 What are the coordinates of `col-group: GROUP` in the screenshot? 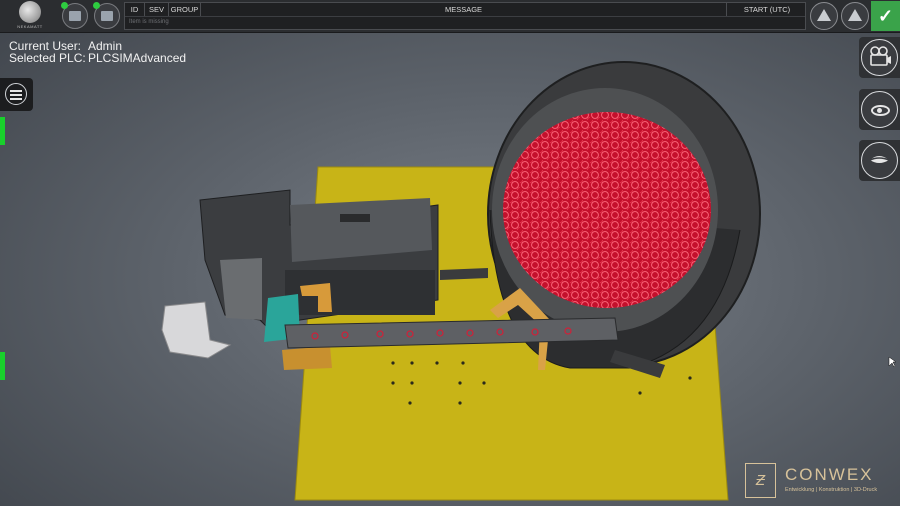 It's located at (185, 9).